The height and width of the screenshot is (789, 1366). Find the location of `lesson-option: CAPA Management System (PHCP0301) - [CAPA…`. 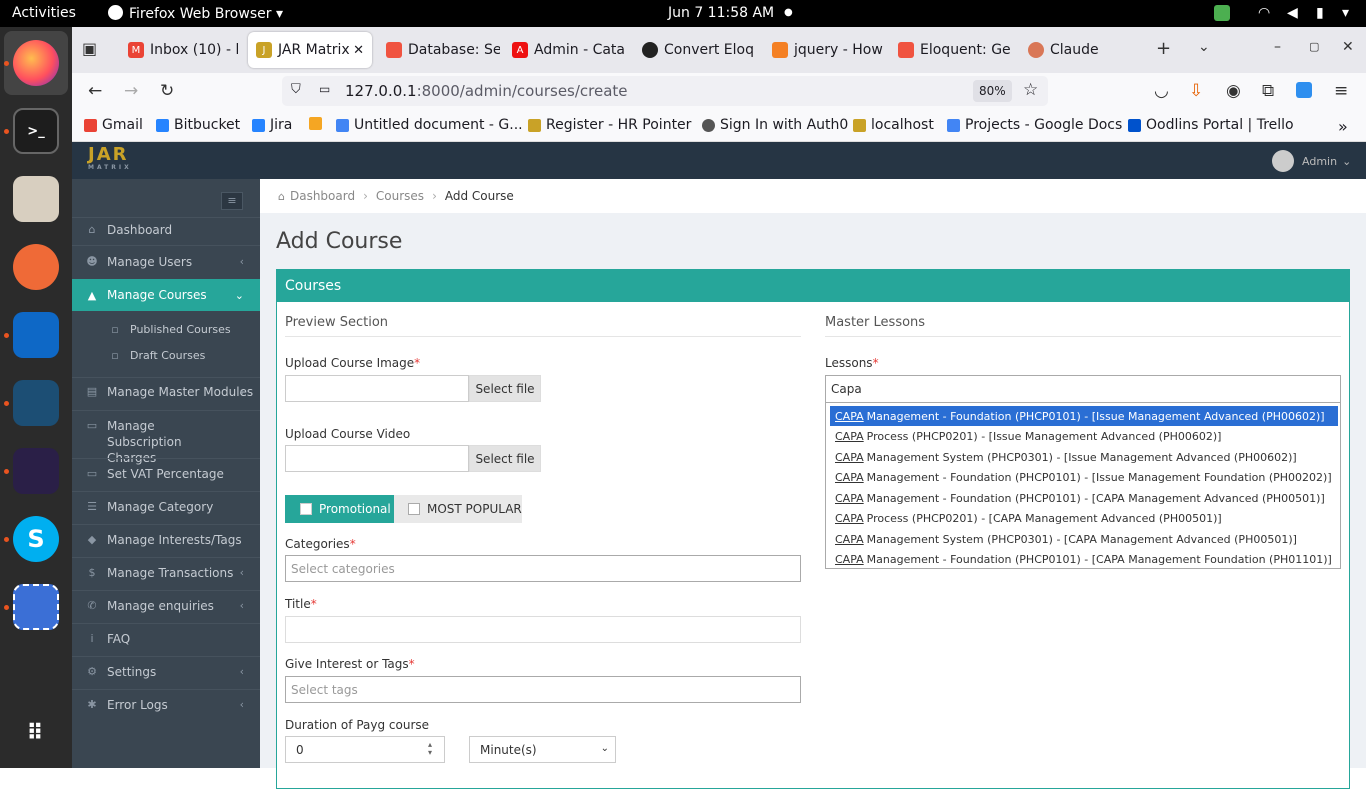

lesson-option: CAPA Management System (PHCP0301) - [CAPA… is located at coordinates (1084, 539).